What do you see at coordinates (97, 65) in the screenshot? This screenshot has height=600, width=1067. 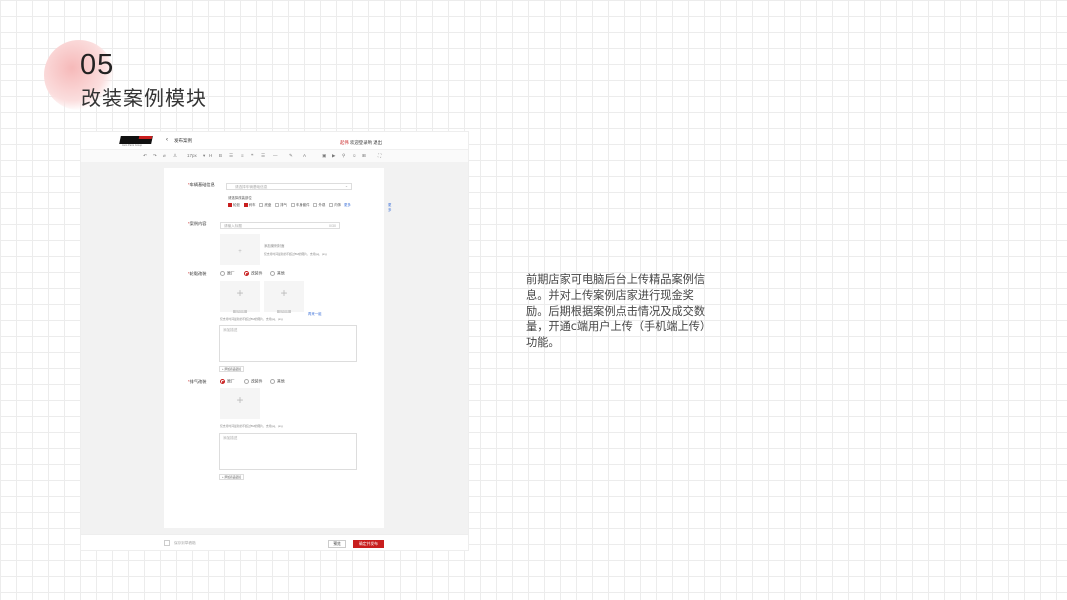 I see `section-number: 05` at bounding box center [97, 65].